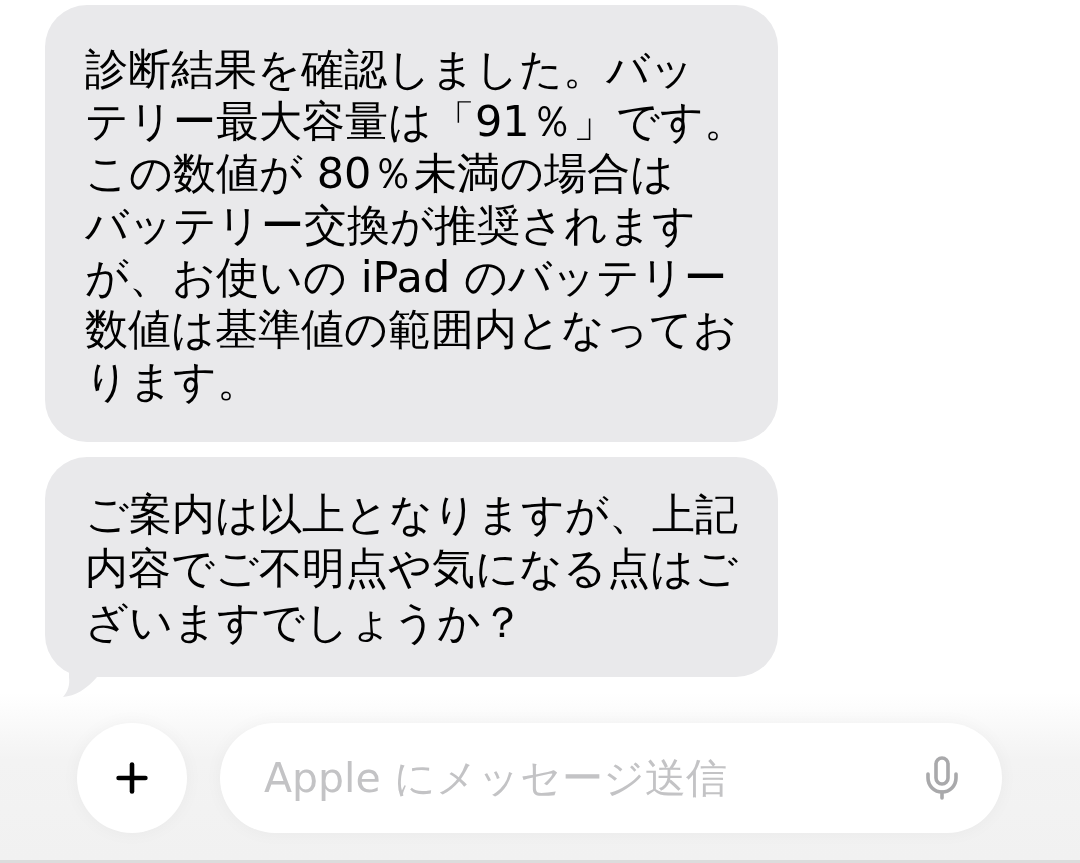 This screenshot has height=863, width=1080. I want to click on message-field: Apple にメッセージ送信, so click(611, 778).